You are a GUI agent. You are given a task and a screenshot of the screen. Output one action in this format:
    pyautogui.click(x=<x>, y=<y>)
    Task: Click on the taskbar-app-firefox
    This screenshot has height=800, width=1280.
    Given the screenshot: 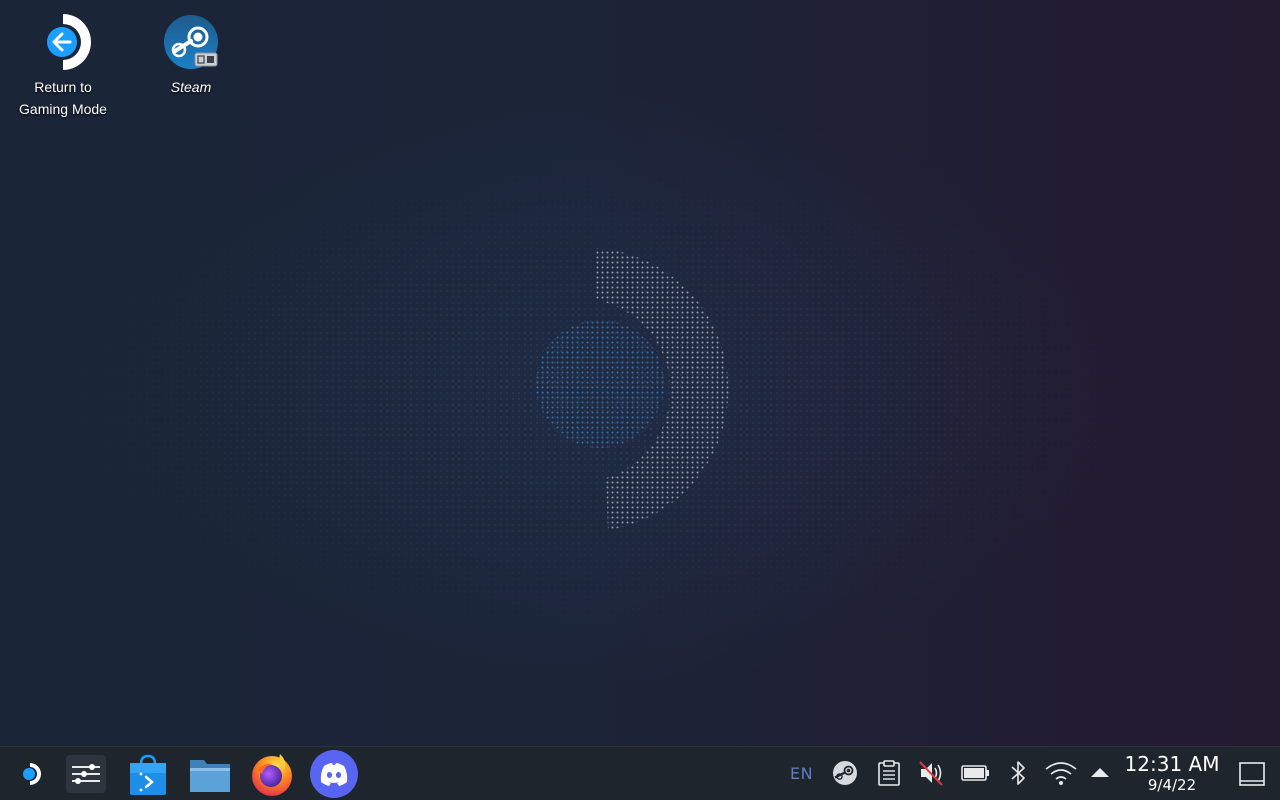 What is the action you would take?
    pyautogui.click(x=272, y=774)
    